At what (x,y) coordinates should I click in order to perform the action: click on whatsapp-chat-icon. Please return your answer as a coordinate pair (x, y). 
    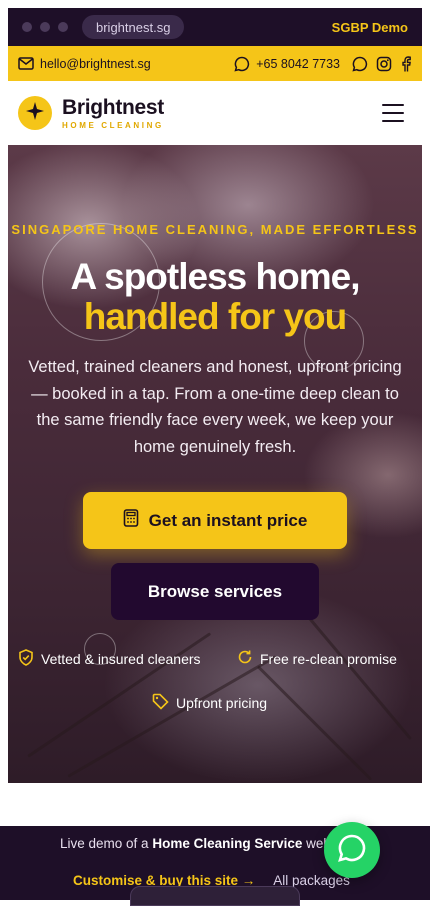
    Looking at the image, I should click on (352, 850).